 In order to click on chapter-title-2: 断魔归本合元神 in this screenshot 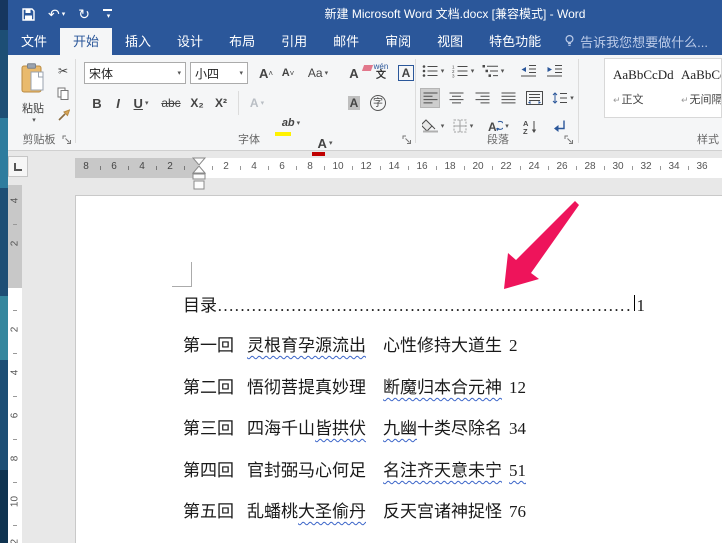, I will do `click(442, 387)`.